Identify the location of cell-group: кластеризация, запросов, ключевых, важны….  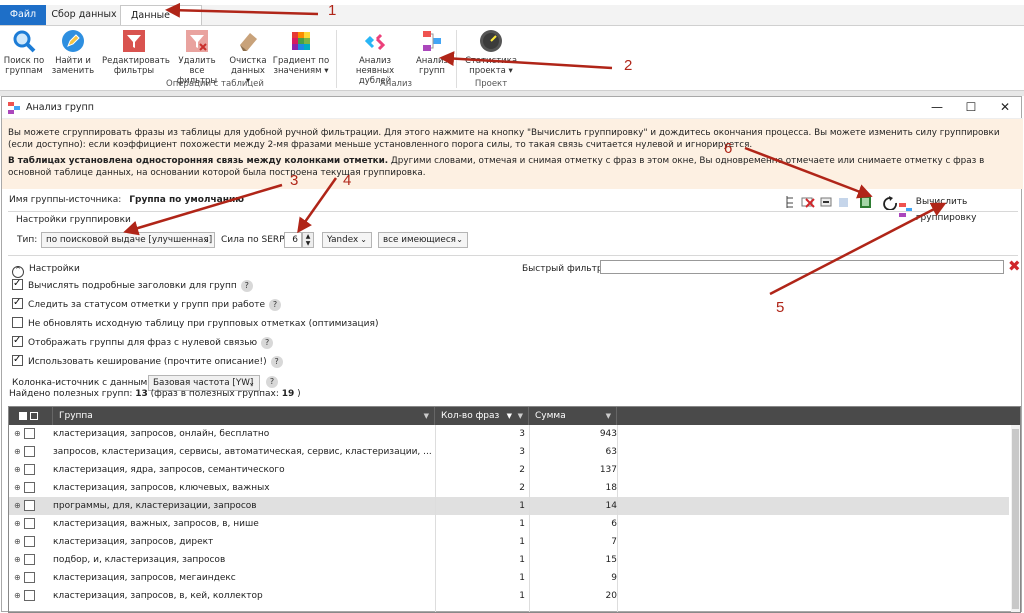
(161, 488).